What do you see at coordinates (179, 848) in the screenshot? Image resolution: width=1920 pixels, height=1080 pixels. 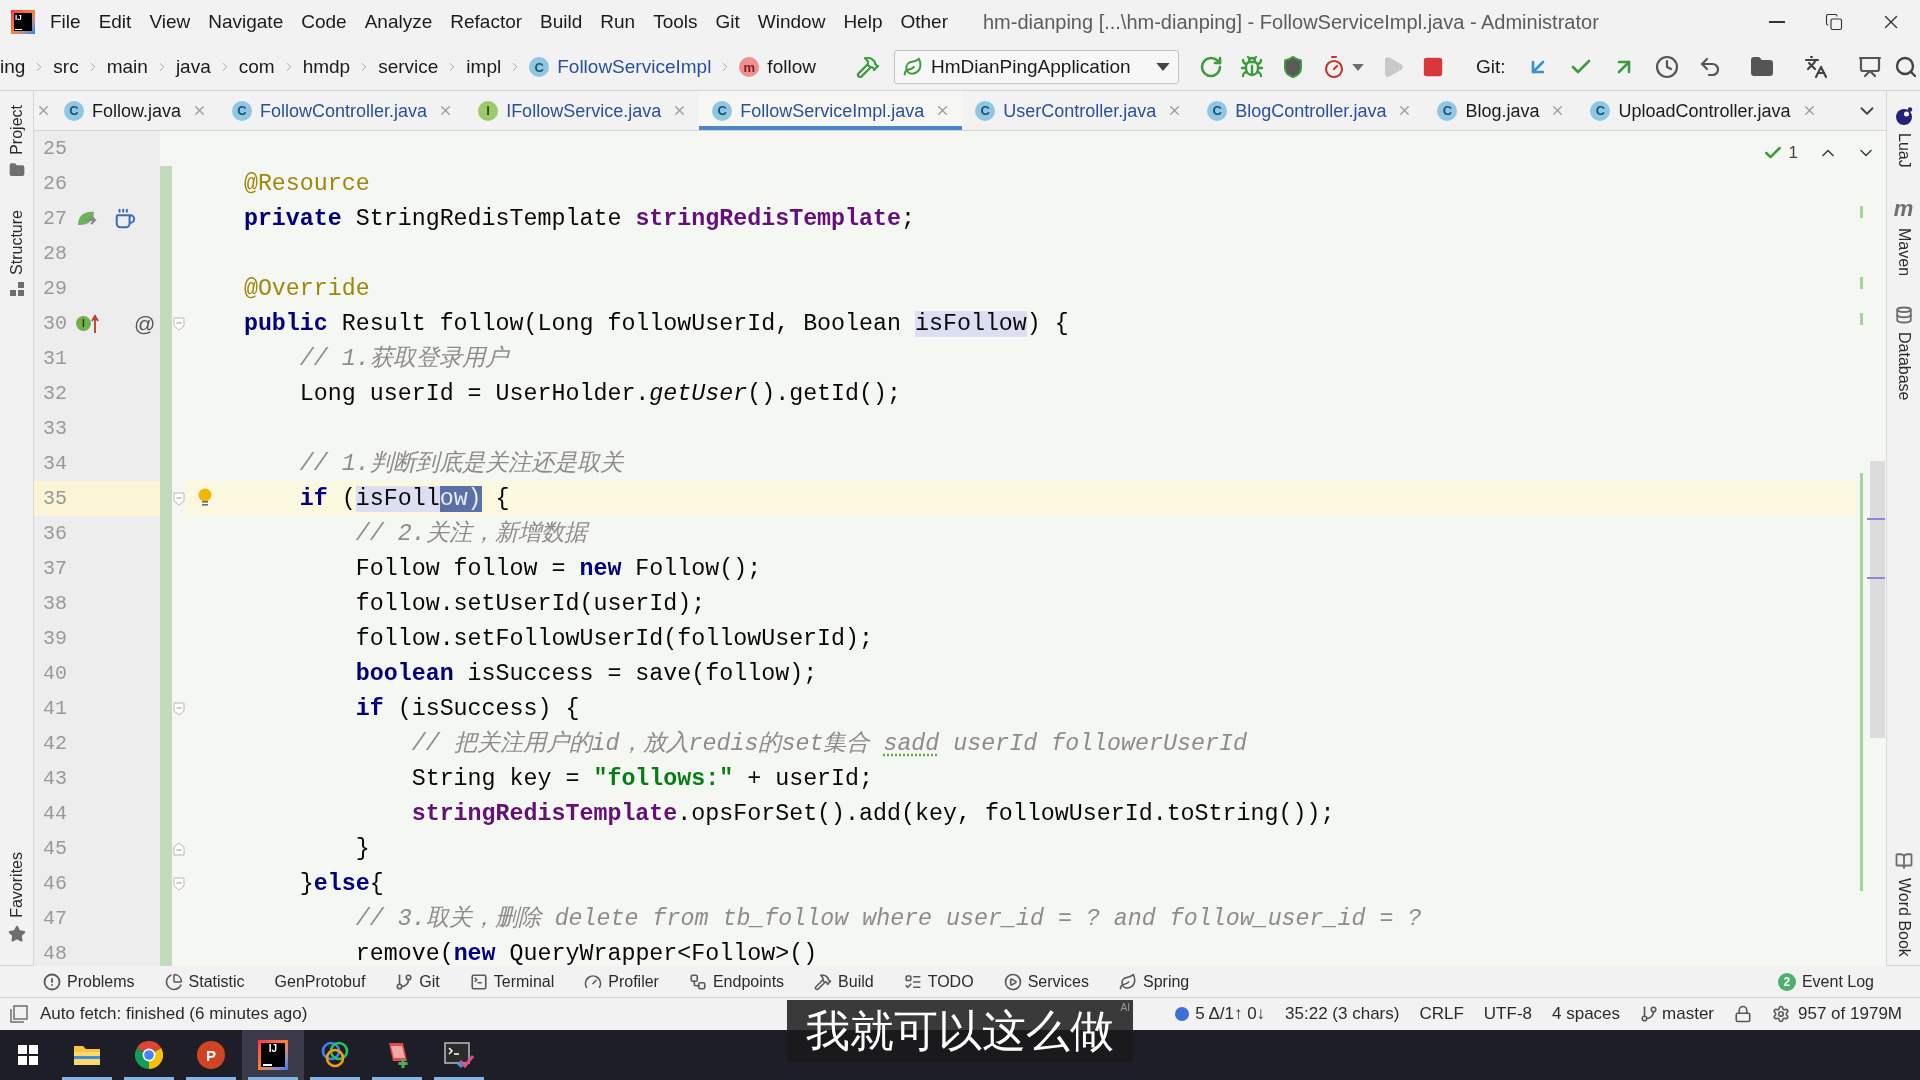 I see `fold-end-marker-icon` at bounding box center [179, 848].